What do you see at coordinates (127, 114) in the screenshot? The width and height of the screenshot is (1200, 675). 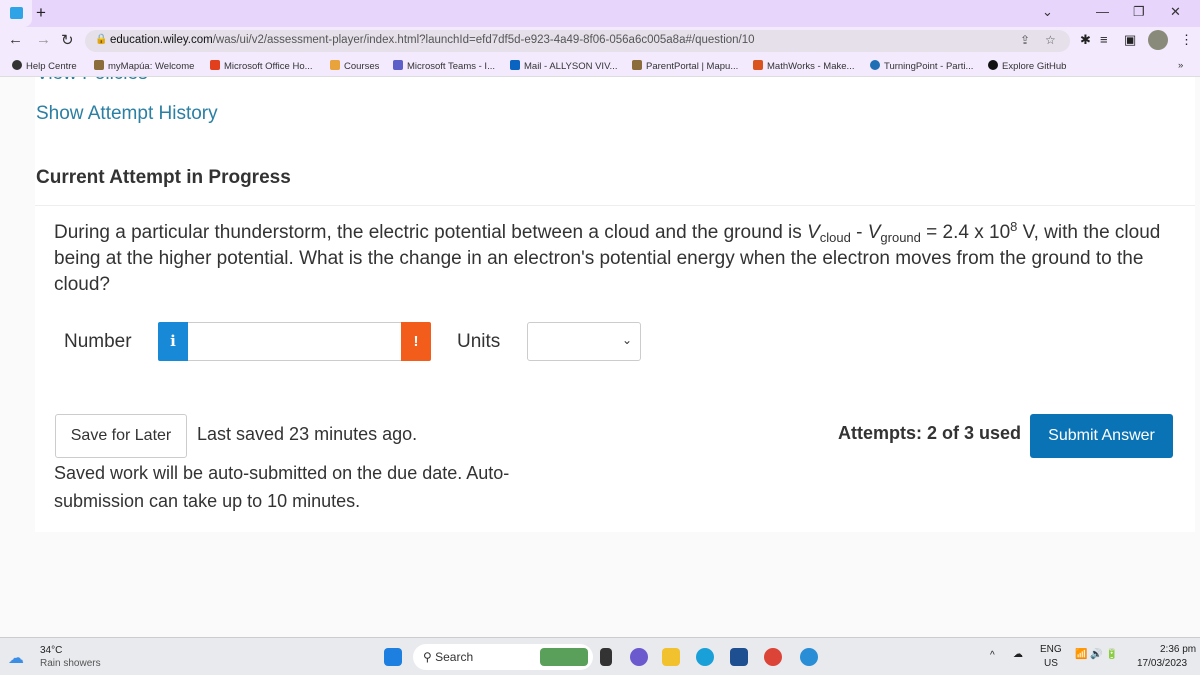 I see `show-attempt-history-link: Show Attempt History` at bounding box center [127, 114].